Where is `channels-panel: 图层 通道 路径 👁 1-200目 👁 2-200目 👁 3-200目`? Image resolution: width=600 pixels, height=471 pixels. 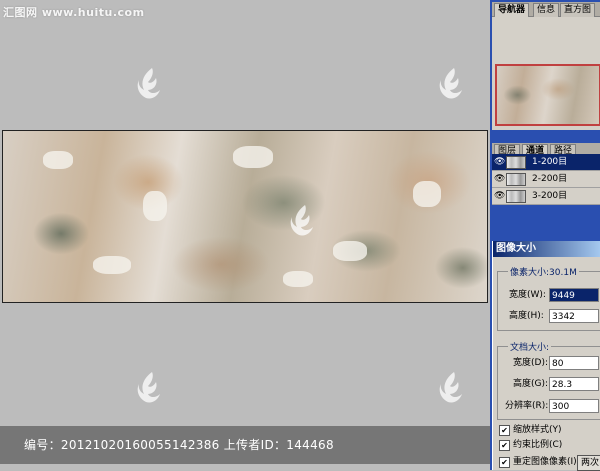
channels-panel: 图层 通道 路径 👁 1-200目 👁 2-200目 👁 3-200目 is located at coordinates (546, 174).